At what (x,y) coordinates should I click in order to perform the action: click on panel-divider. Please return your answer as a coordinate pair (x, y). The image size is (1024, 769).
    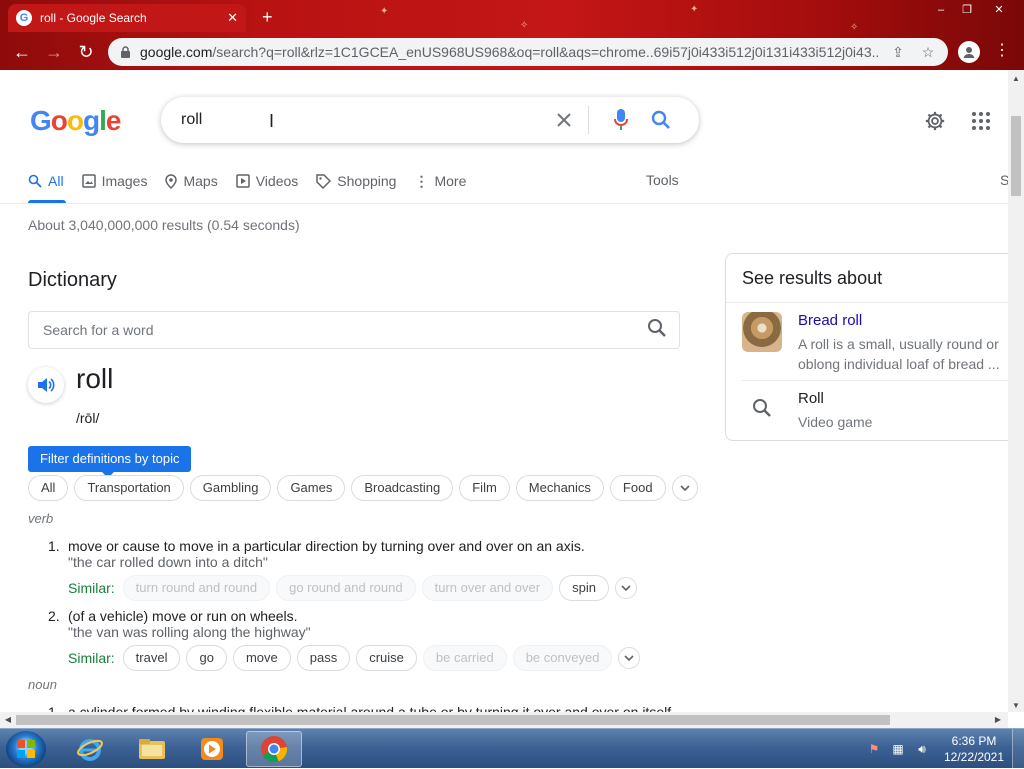
    Looking at the image, I should click on (867, 302).